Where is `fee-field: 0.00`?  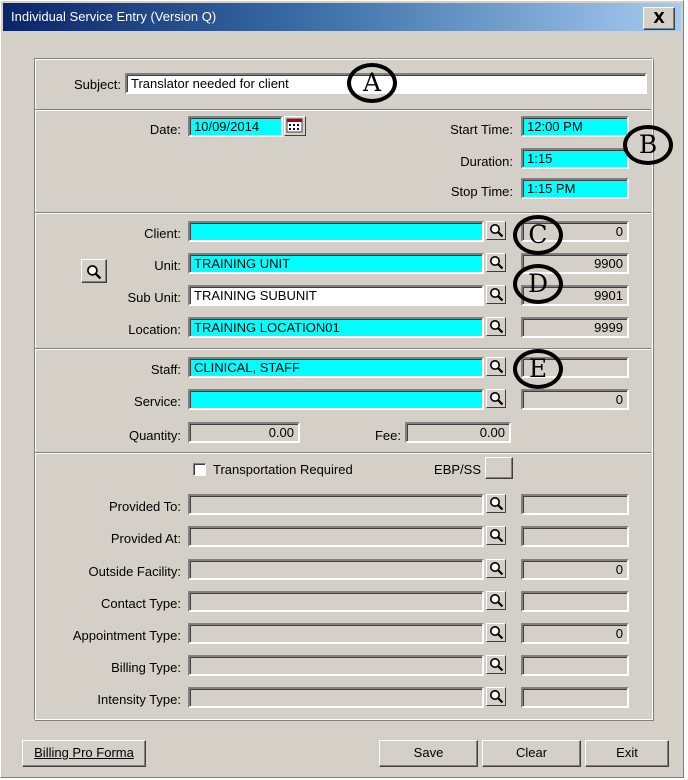
fee-field: 0.00 is located at coordinates (458, 432).